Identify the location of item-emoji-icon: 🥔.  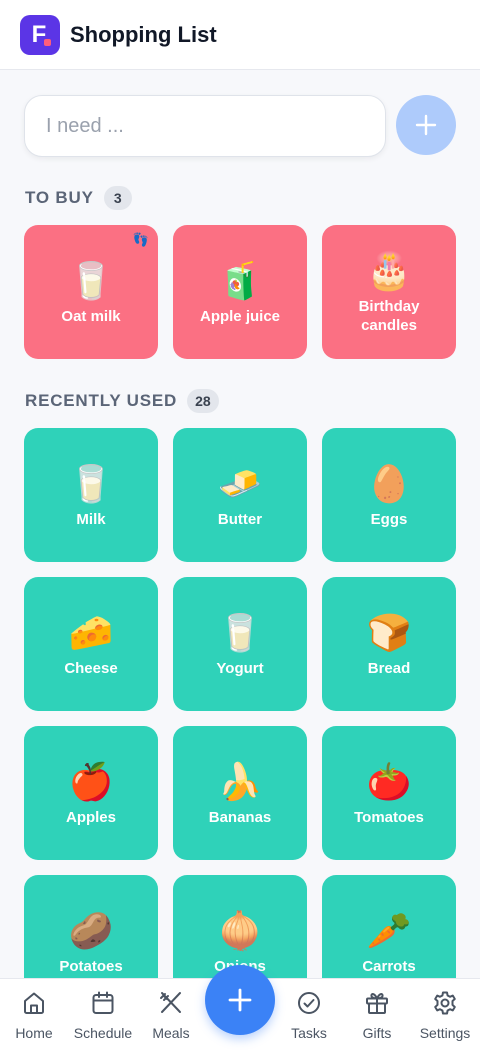
(91, 930).